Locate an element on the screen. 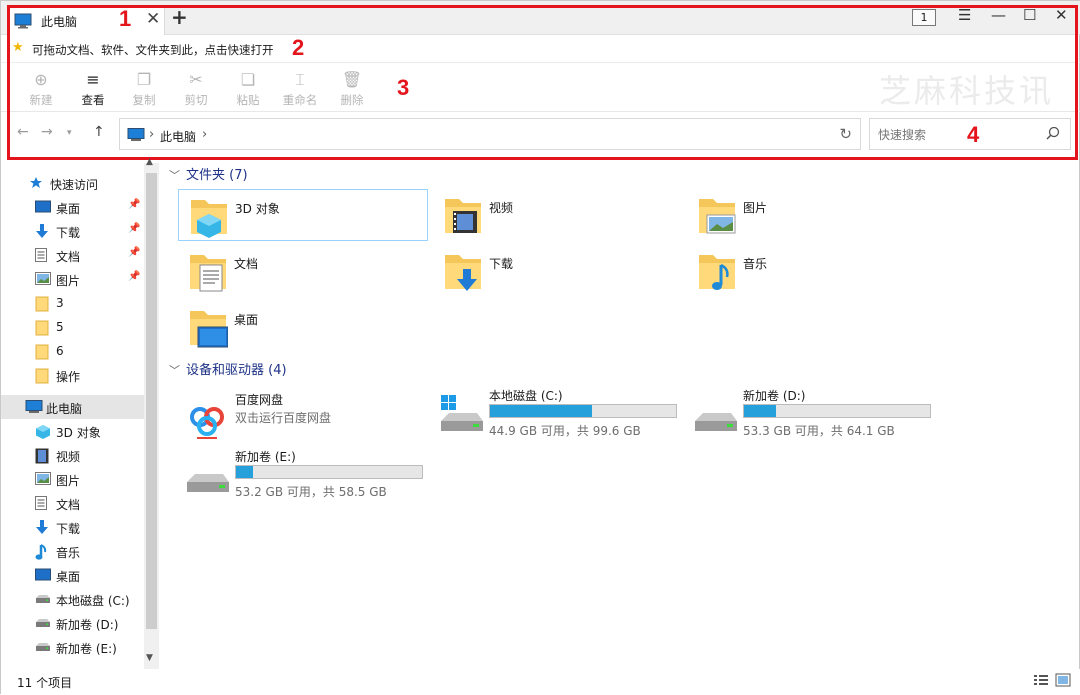 Image resolution: width=1080 pixels, height=695 pixels. baidu-netdisk-icon is located at coordinates (207, 421).